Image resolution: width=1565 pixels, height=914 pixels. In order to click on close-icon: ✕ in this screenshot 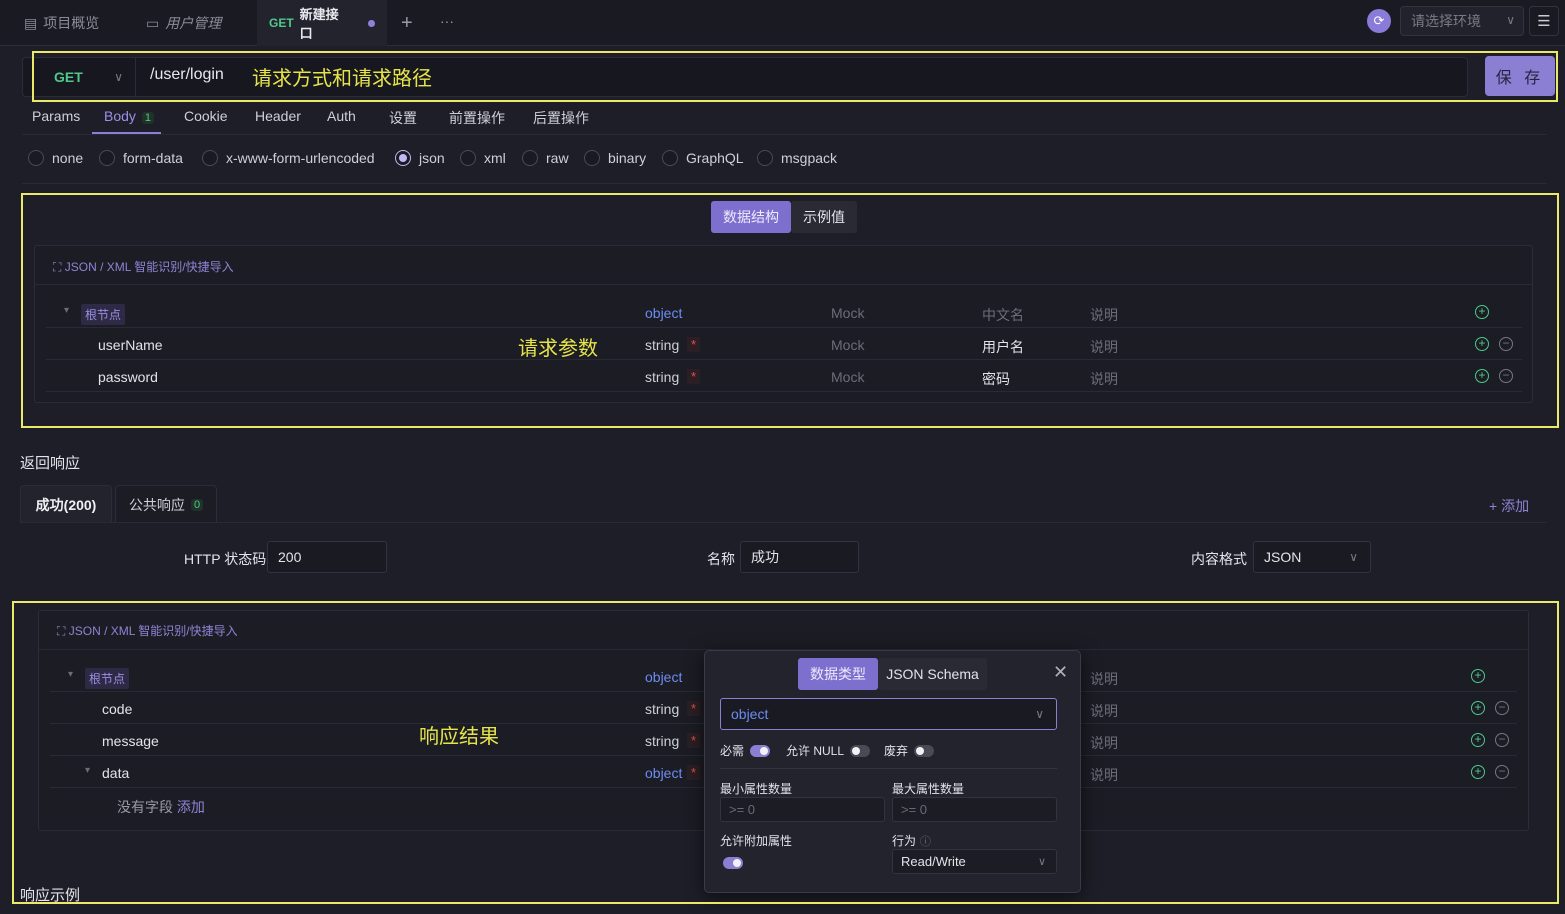, I will do `click(1060, 672)`.